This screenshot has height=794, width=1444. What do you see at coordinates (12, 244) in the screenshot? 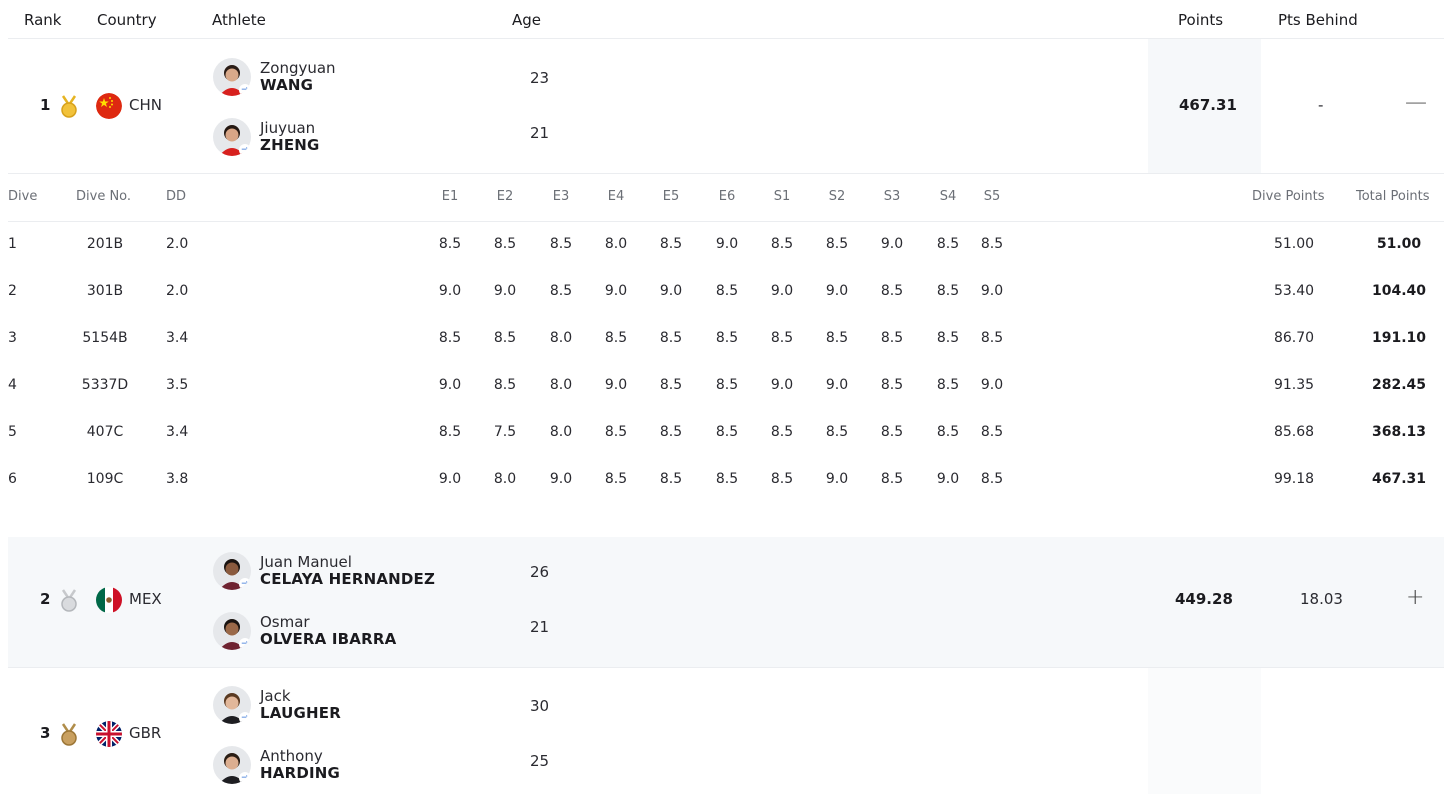
I see `dive-number: 1` at bounding box center [12, 244].